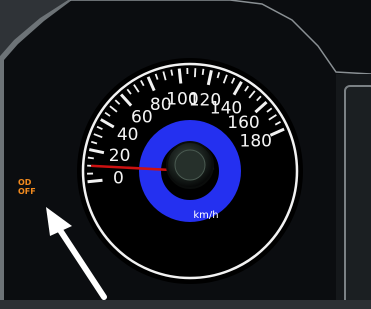 The width and height of the screenshot is (371, 309). I want to click on od-off-indicator: OD OFF, so click(27, 187).